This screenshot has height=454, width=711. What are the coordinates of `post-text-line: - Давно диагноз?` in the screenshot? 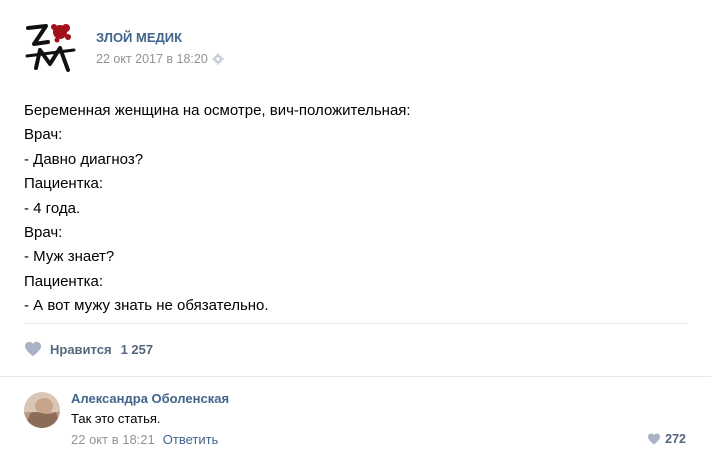 It's located at (84, 159).